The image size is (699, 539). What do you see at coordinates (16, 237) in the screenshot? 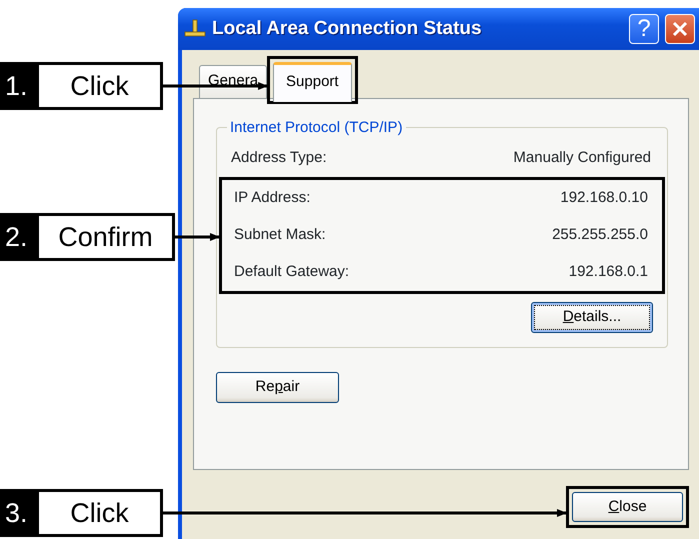
I see `step-number: 2.` at bounding box center [16, 237].